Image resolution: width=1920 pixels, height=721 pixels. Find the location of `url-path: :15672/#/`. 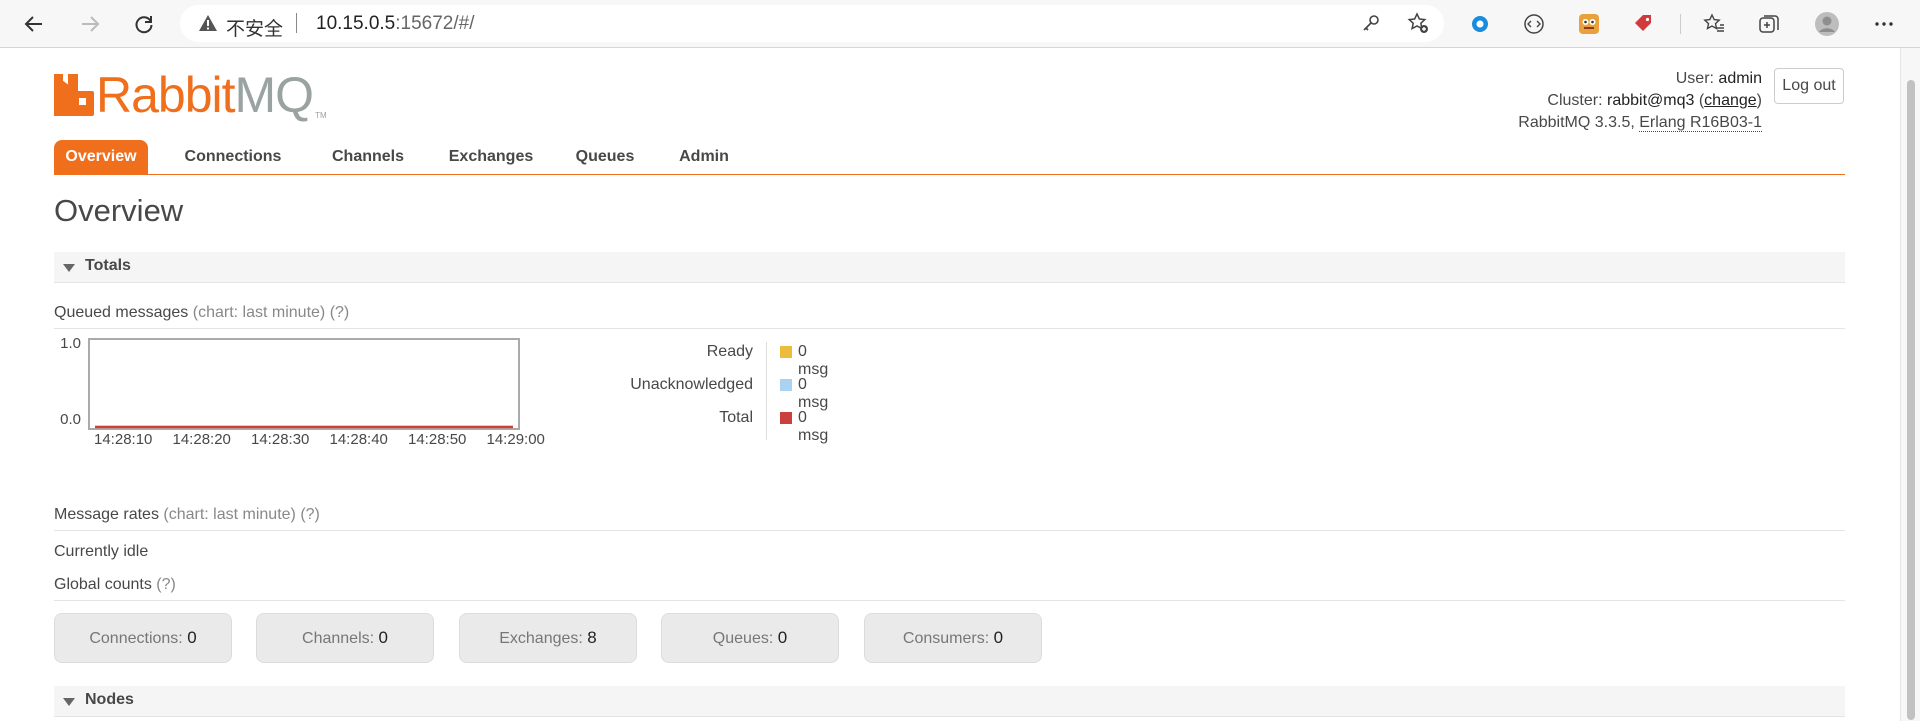

url-path: :15672/#/ is located at coordinates (435, 23).